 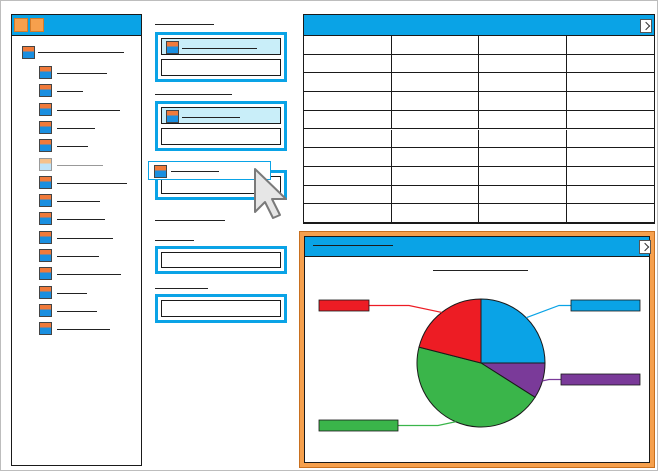 I want to click on export-icon, so click(x=646, y=26).